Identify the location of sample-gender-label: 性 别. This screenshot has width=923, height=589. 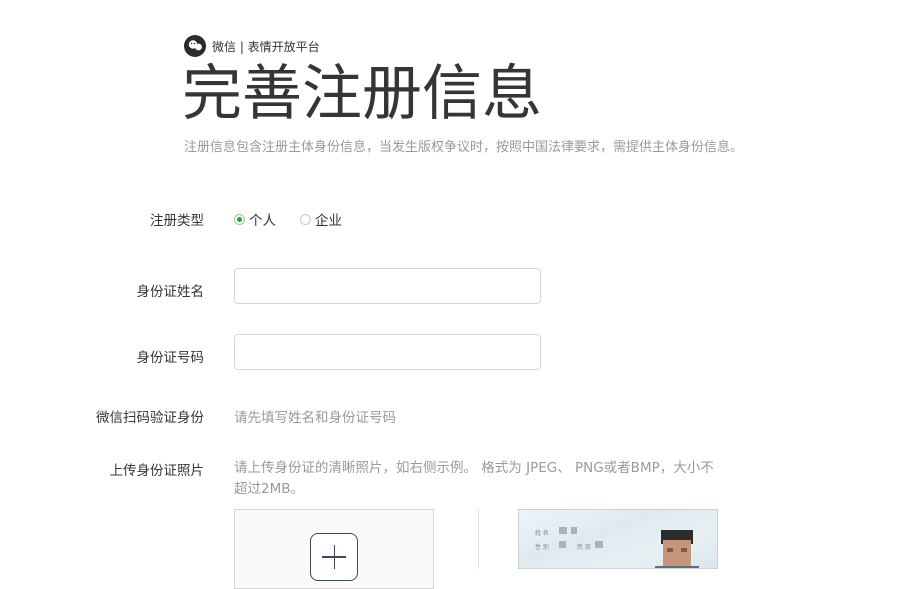
(542, 547).